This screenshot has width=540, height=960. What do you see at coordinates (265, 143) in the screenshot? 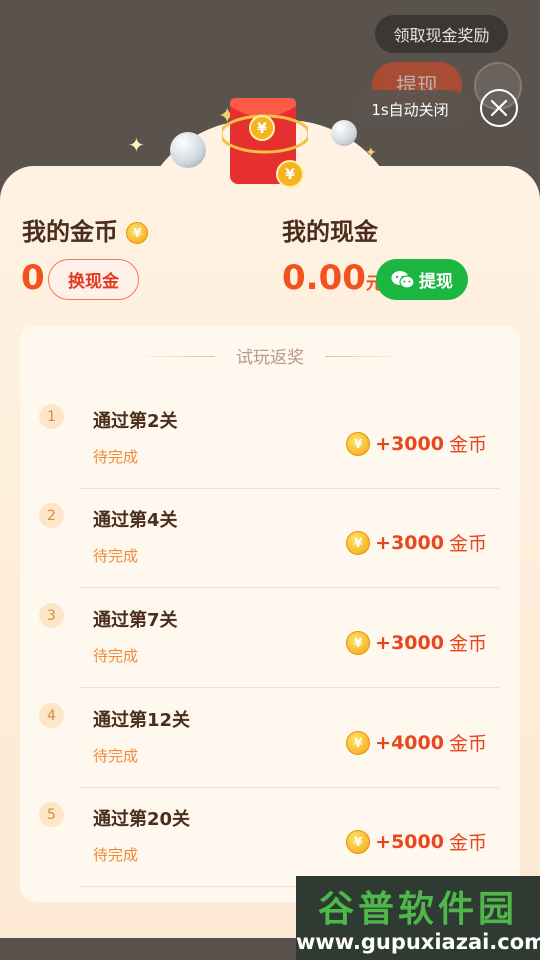
I see `red-packet-icon: ¥ ¥` at bounding box center [265, 143].